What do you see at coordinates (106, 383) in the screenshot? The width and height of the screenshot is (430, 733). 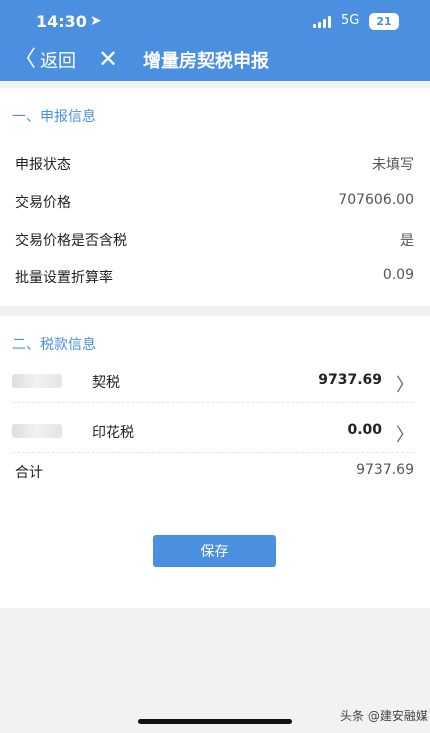 I see `tax-name: 契税` at bounding box center [106, 383].